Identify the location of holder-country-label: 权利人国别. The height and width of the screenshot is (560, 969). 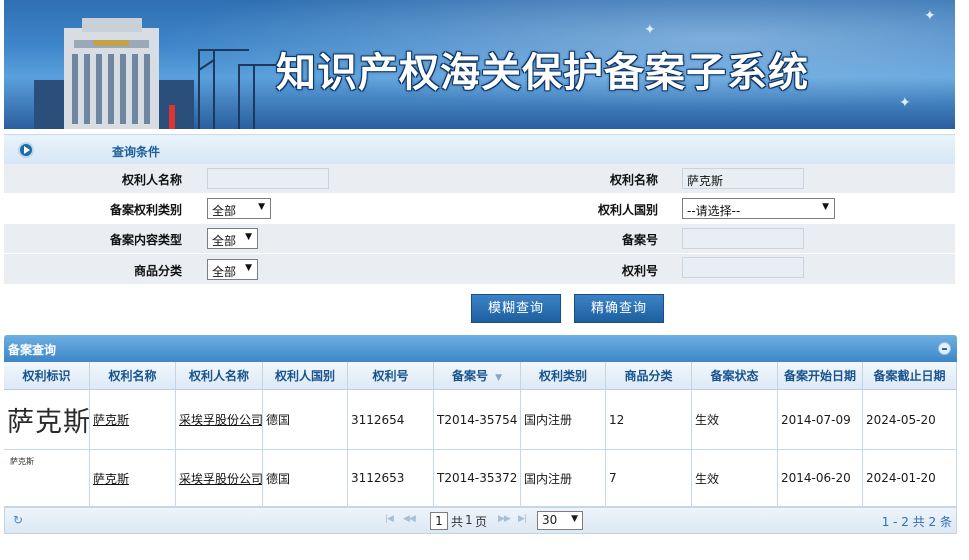
(627, 210).